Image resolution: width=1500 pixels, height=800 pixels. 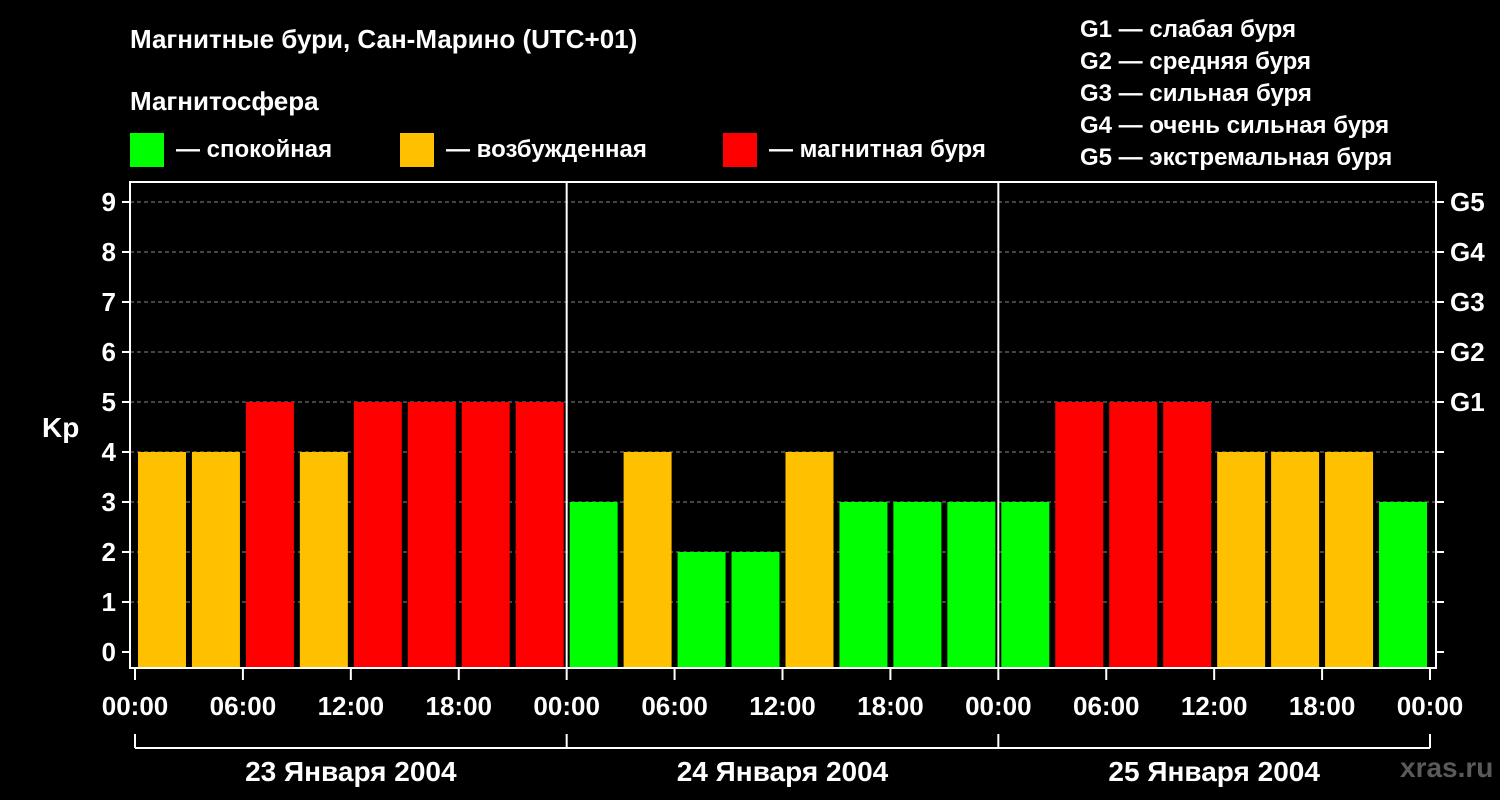 I want to click on y-tick-label: 1, so click(x=109, y=602).